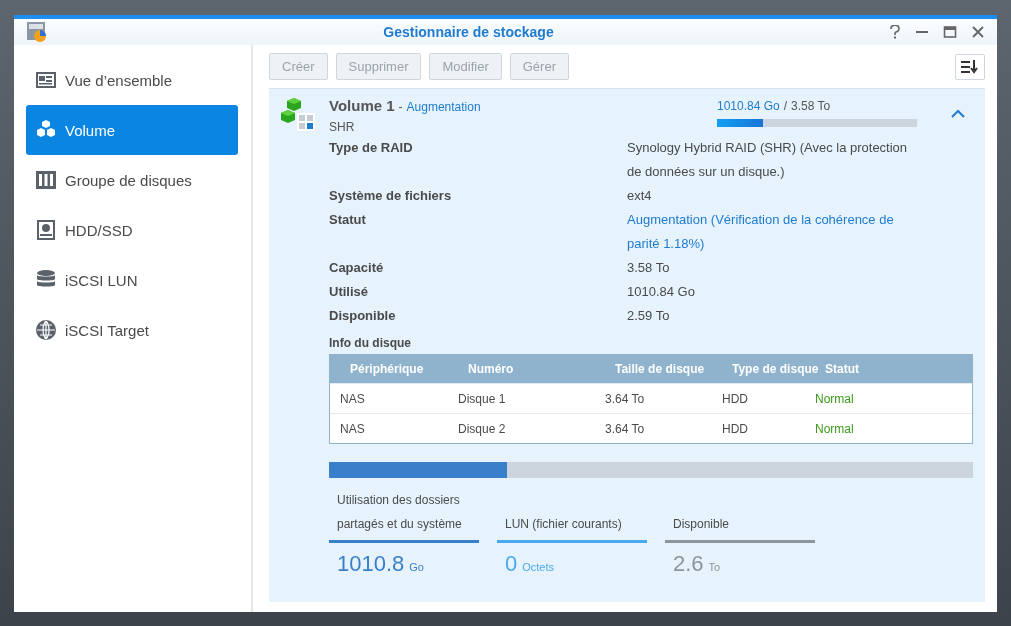 This screenshot has height=626, width=1011. What do you see at coordinates (46, 180) in the screenshot?
I see `disk-group-icon` at bounding box center [46, 180].